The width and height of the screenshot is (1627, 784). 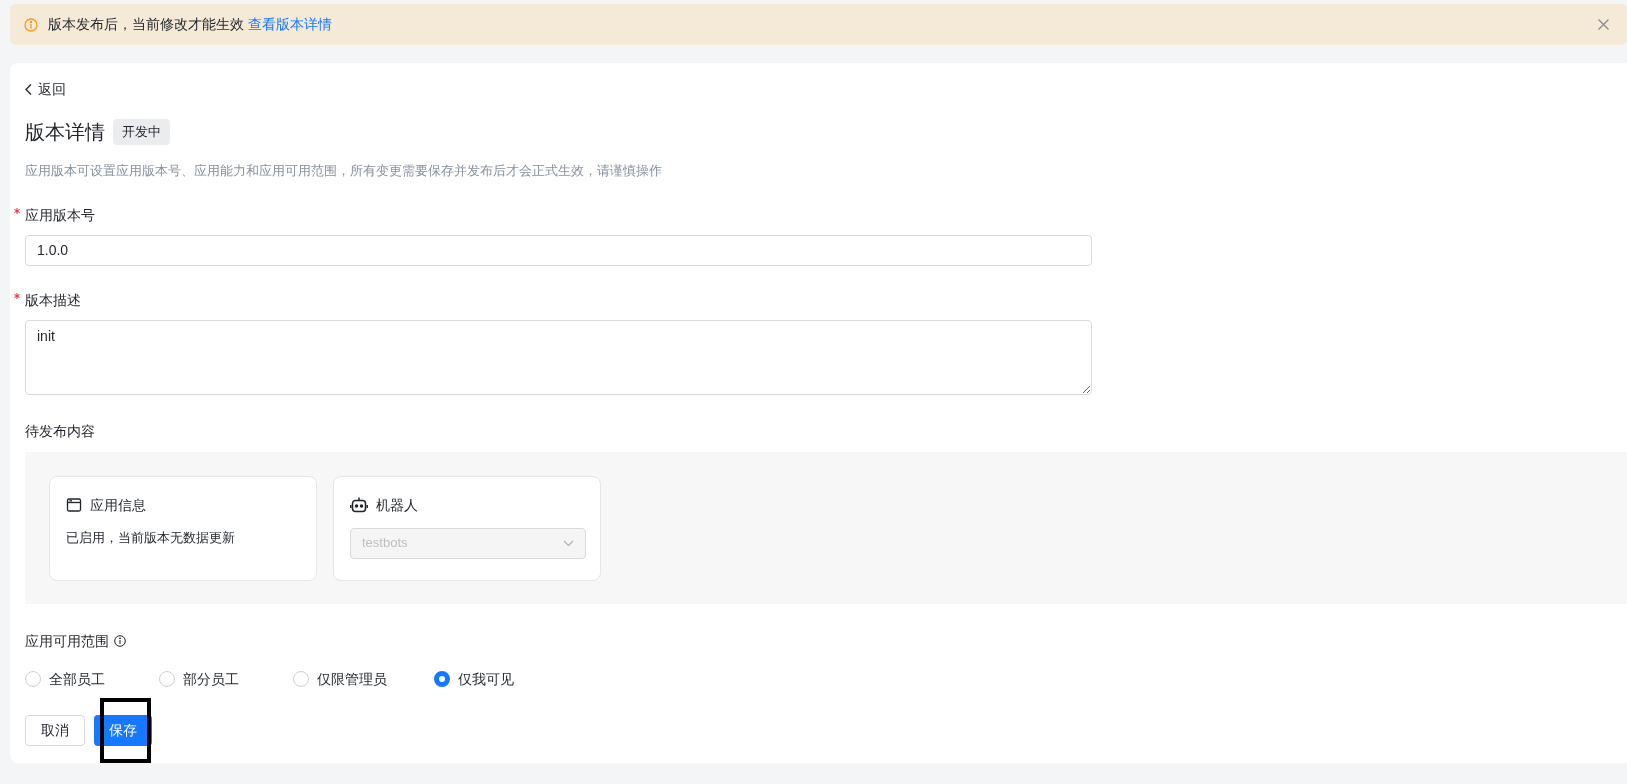 I want to click on field-label: 应用版本号, so click(x=60, y=215).